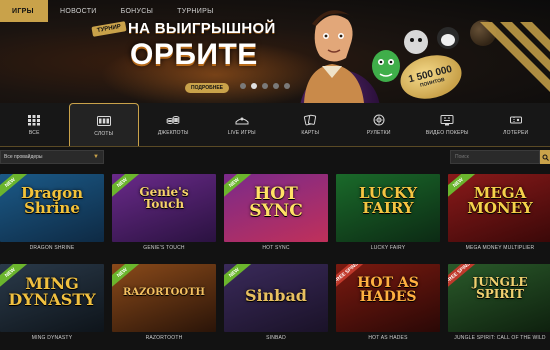  What do you see at coordinates (173, 120) in the screenshot?
I see `coins-icon` at bounding box center [173, 120].